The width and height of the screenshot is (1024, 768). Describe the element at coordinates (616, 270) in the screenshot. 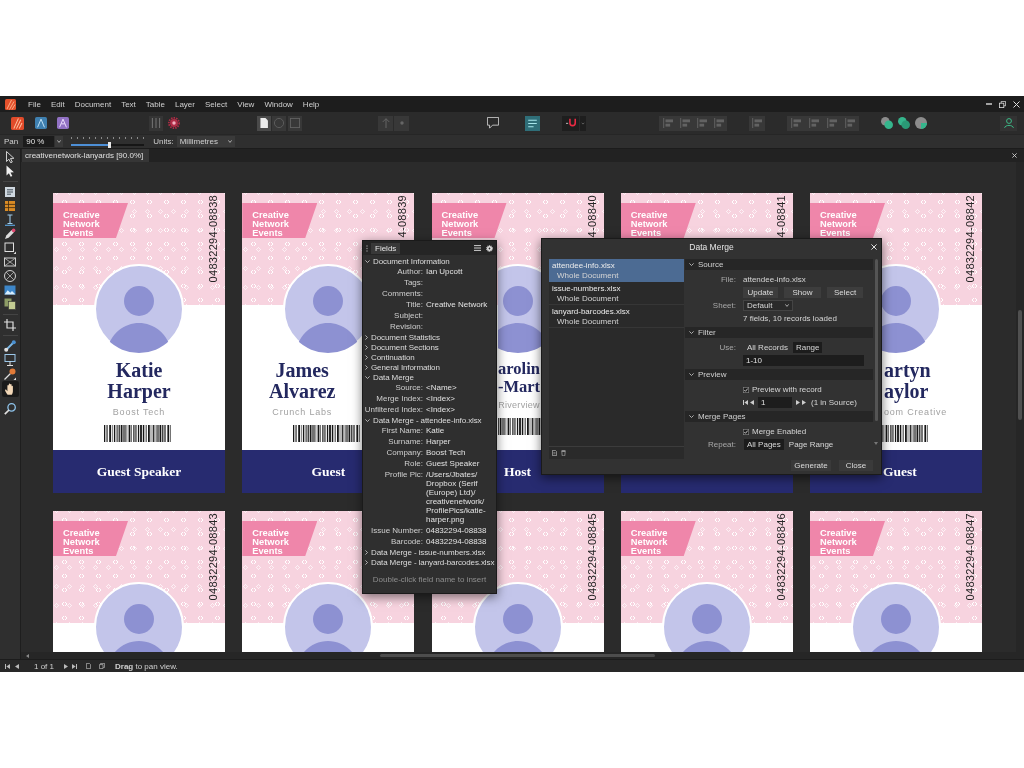

I see `list-item: attendee-info.xlsx Whole Document` at that location.